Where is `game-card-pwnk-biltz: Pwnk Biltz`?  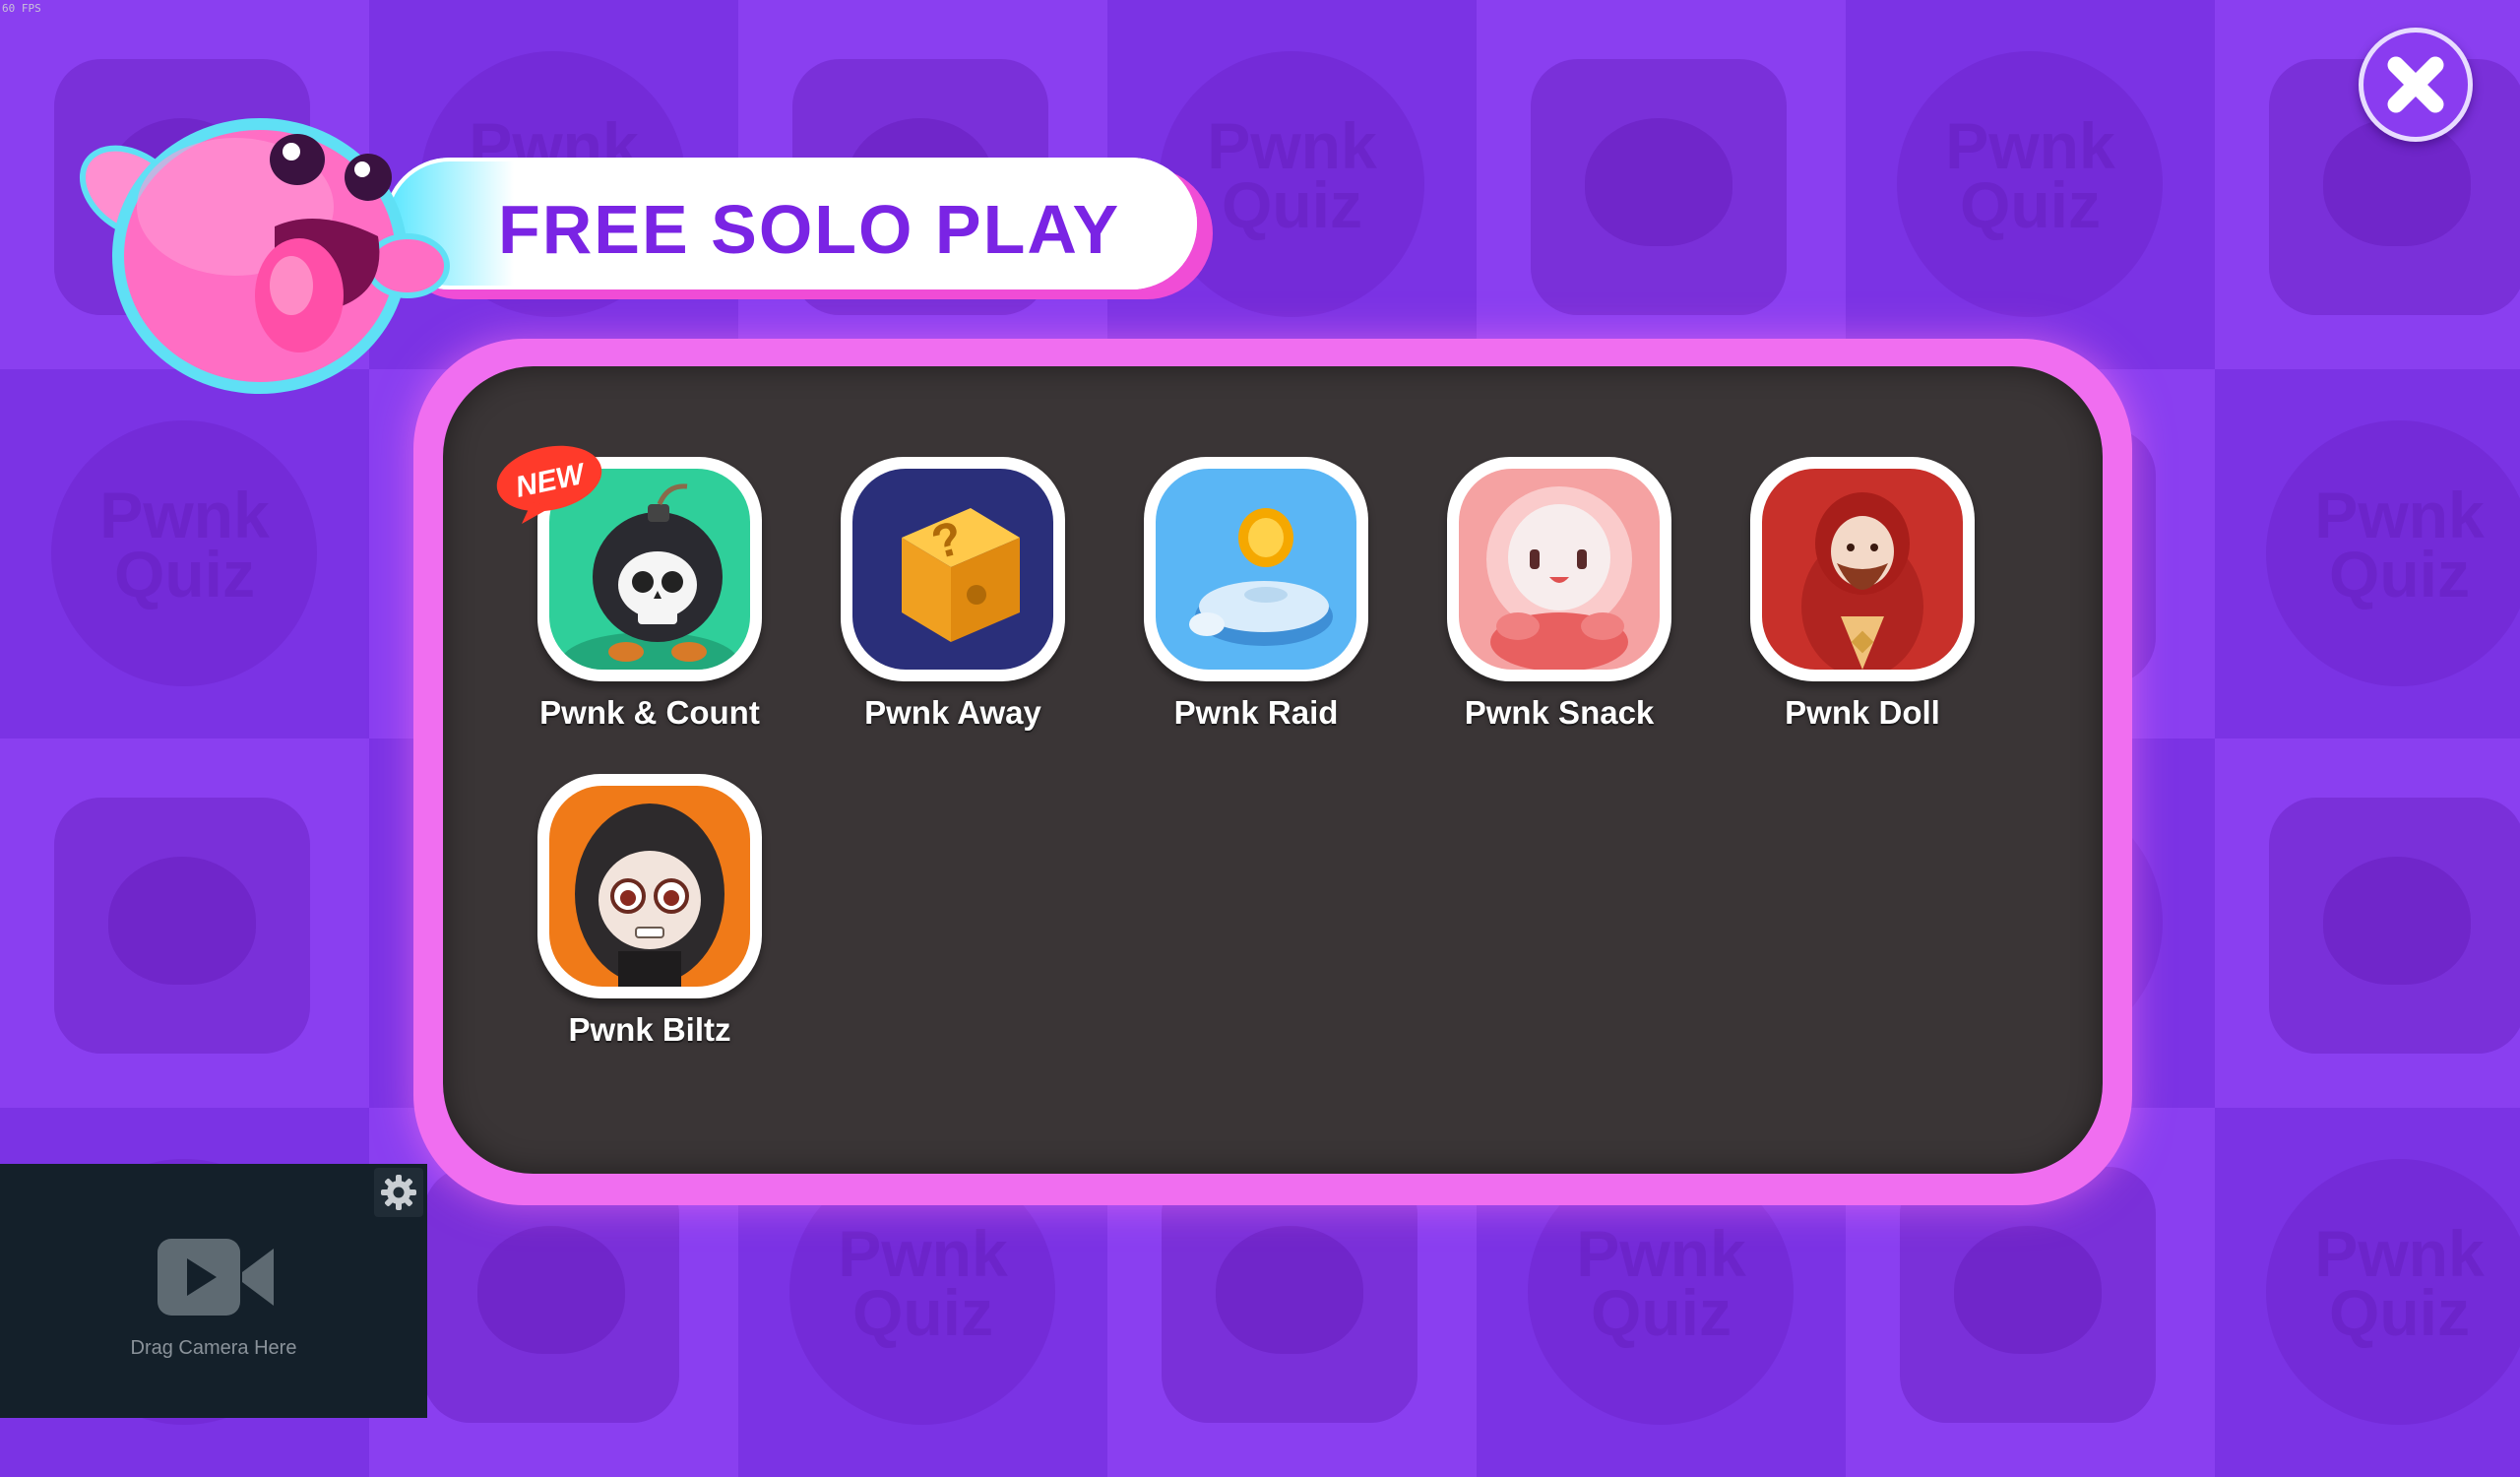
game-card-pwnk-biltz: Pwnk Biltz is located at coordinates (649, 917).